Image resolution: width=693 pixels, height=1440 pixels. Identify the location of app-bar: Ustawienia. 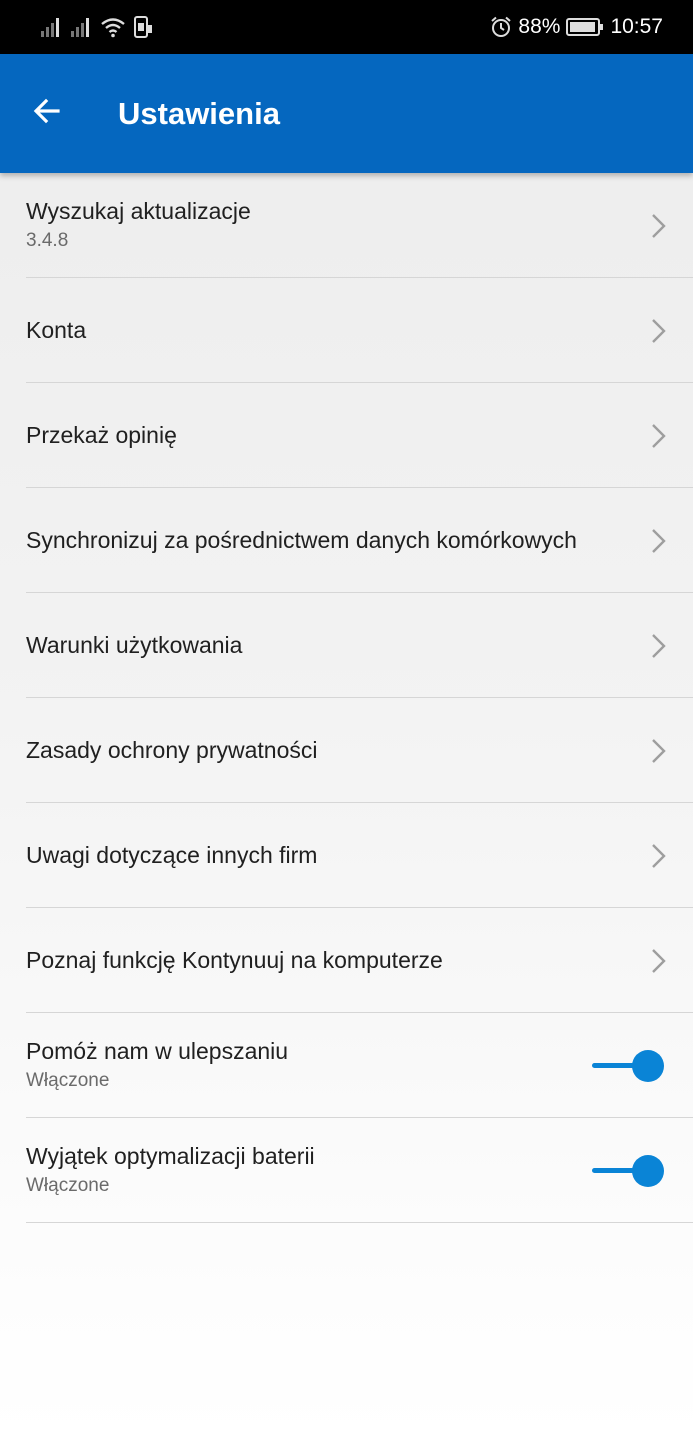
(346, 113).